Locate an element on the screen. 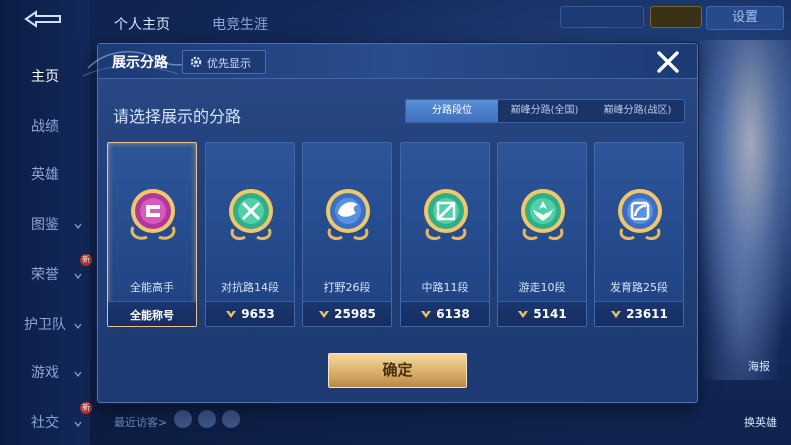  card-footer: 5141 is located at coordinates (542, 313).